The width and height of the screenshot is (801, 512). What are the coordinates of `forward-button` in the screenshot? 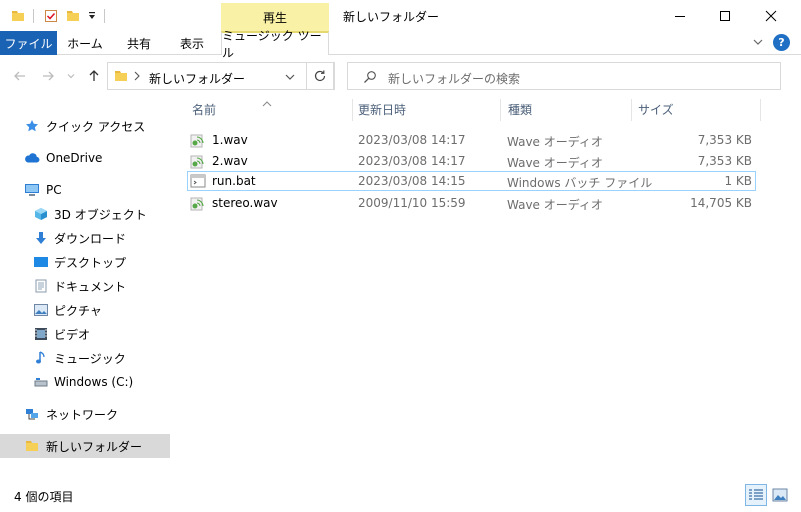 It's located at (48, 76).